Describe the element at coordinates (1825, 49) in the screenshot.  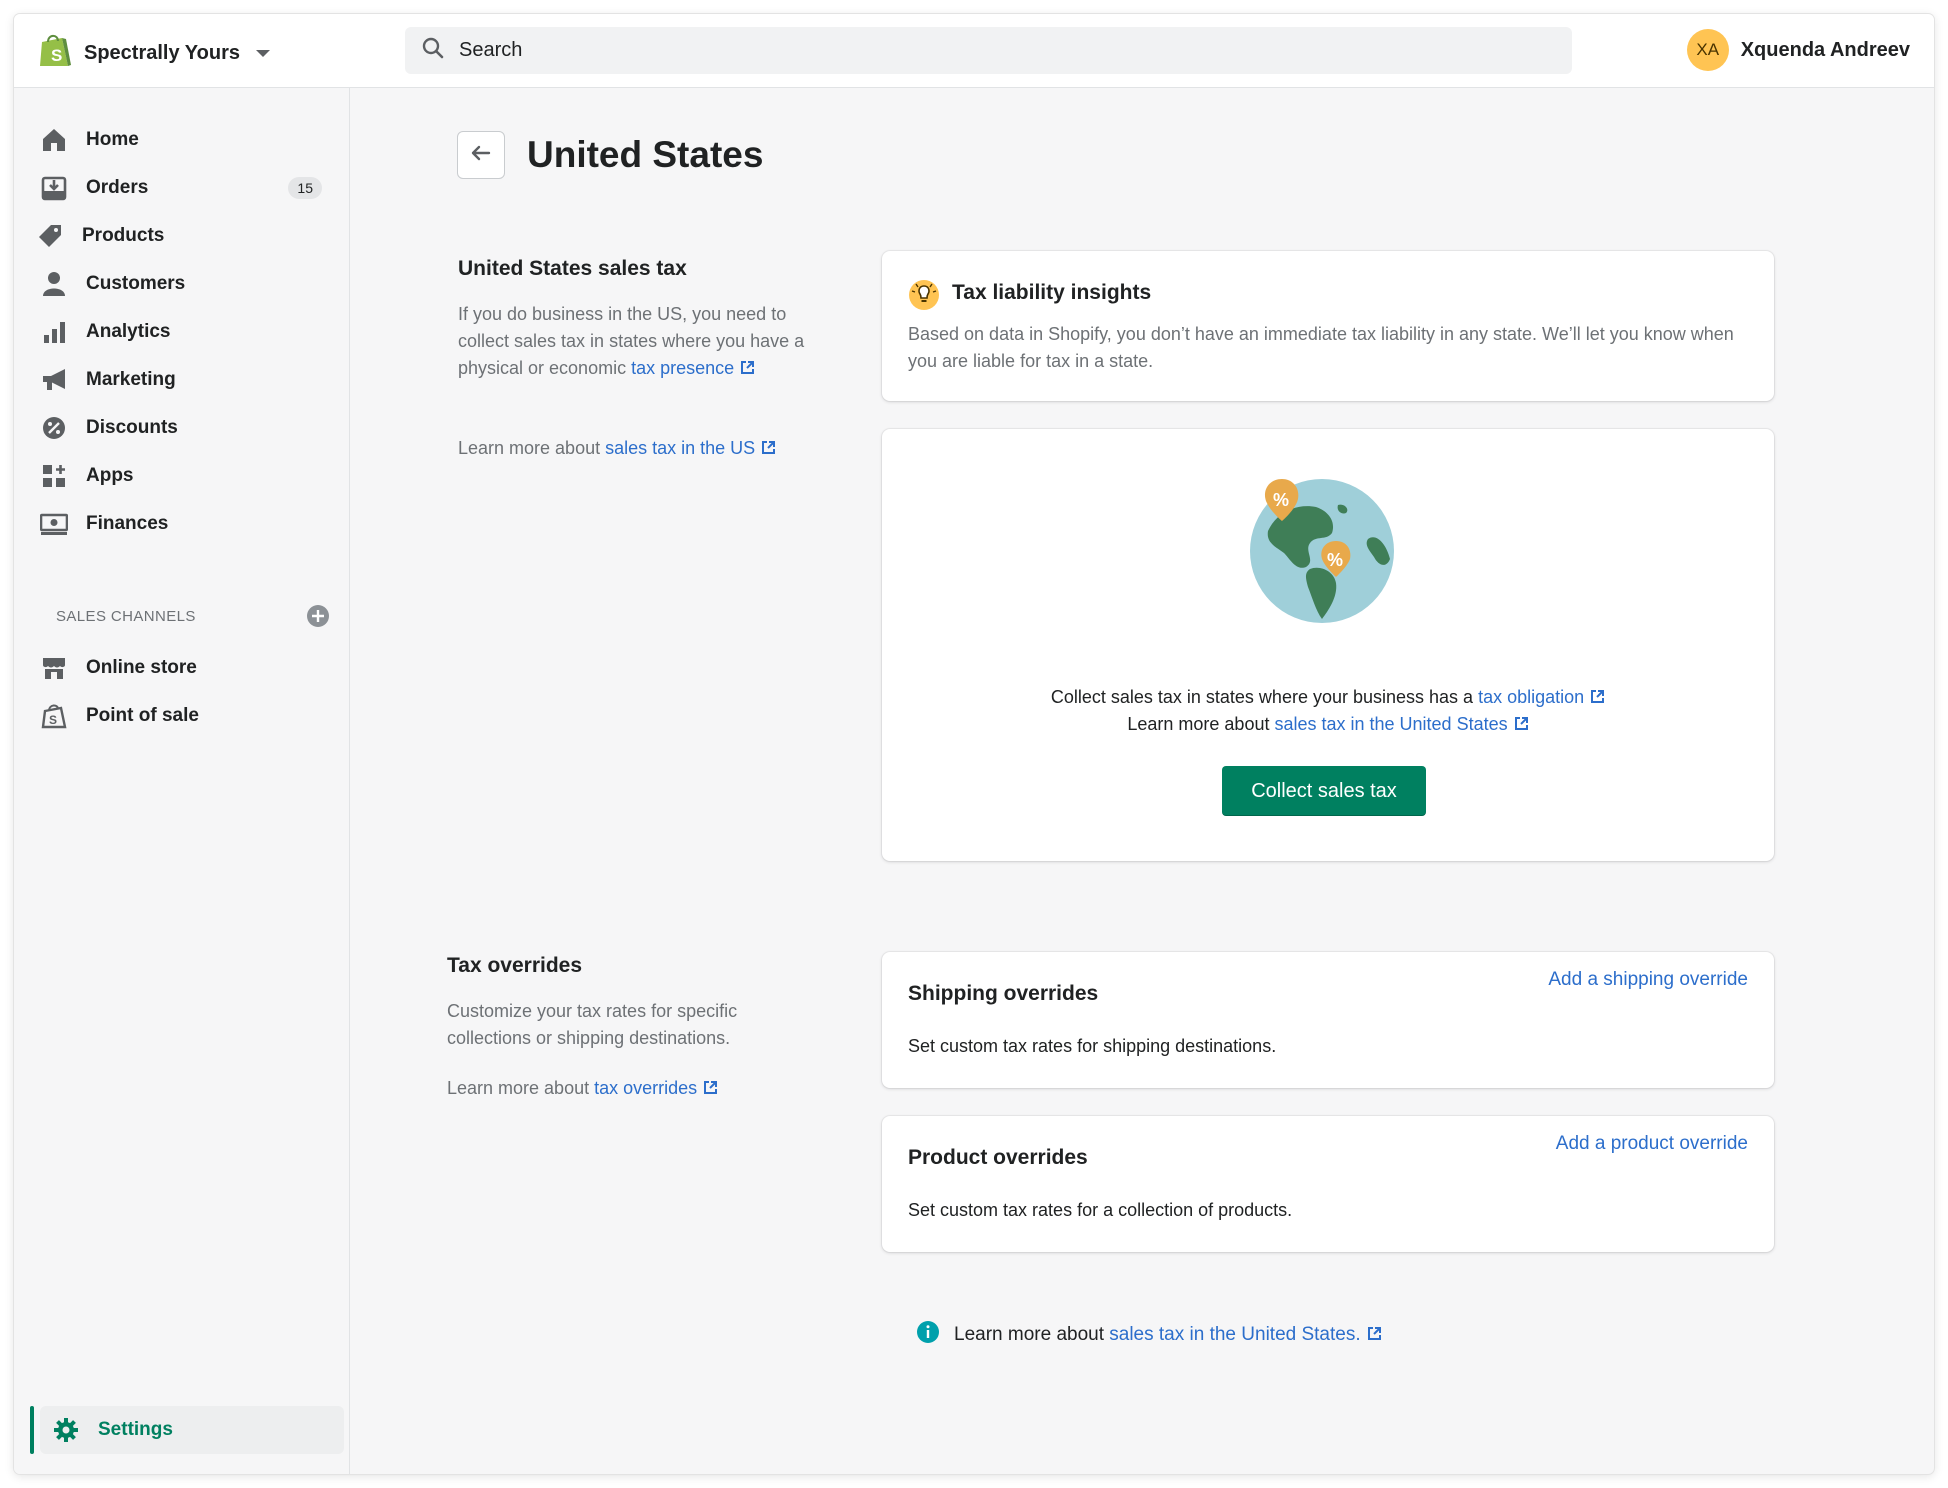
I see `user-name: Xquenda Andreev` at that location.